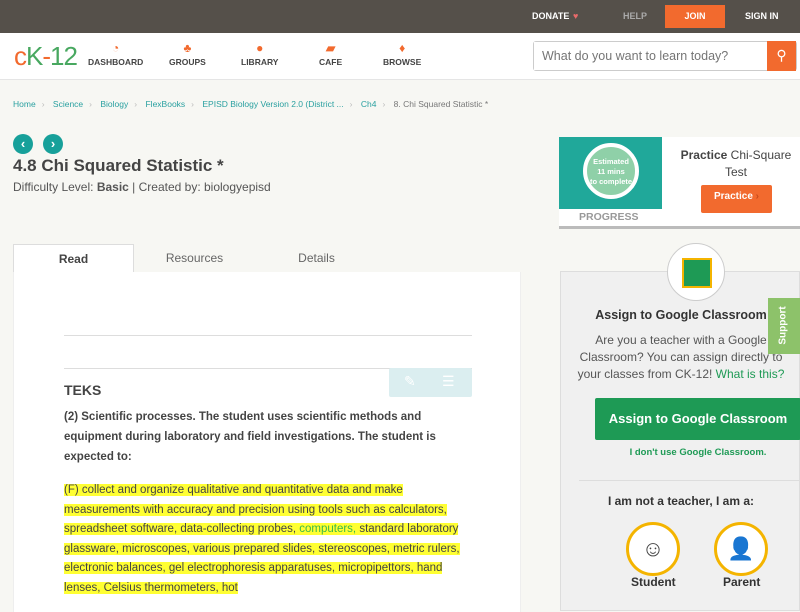 This screenshot has width=800, height=612. Describe the element at coordinates (73, 258) in the screenshot. I see `tab-read: Read` at that location.